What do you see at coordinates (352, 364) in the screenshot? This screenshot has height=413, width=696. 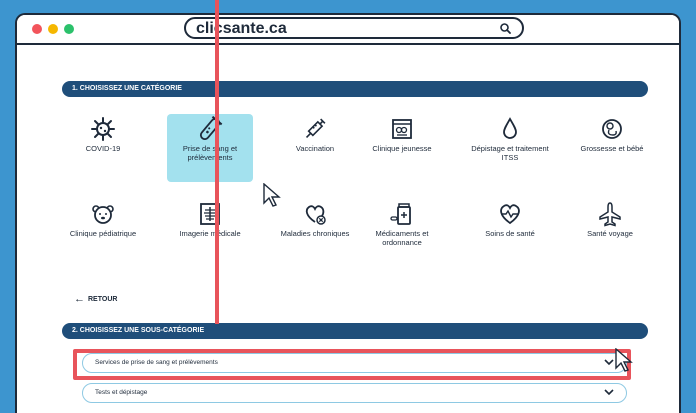 I see `highlight-annotation` at bounding box center [352, 364].